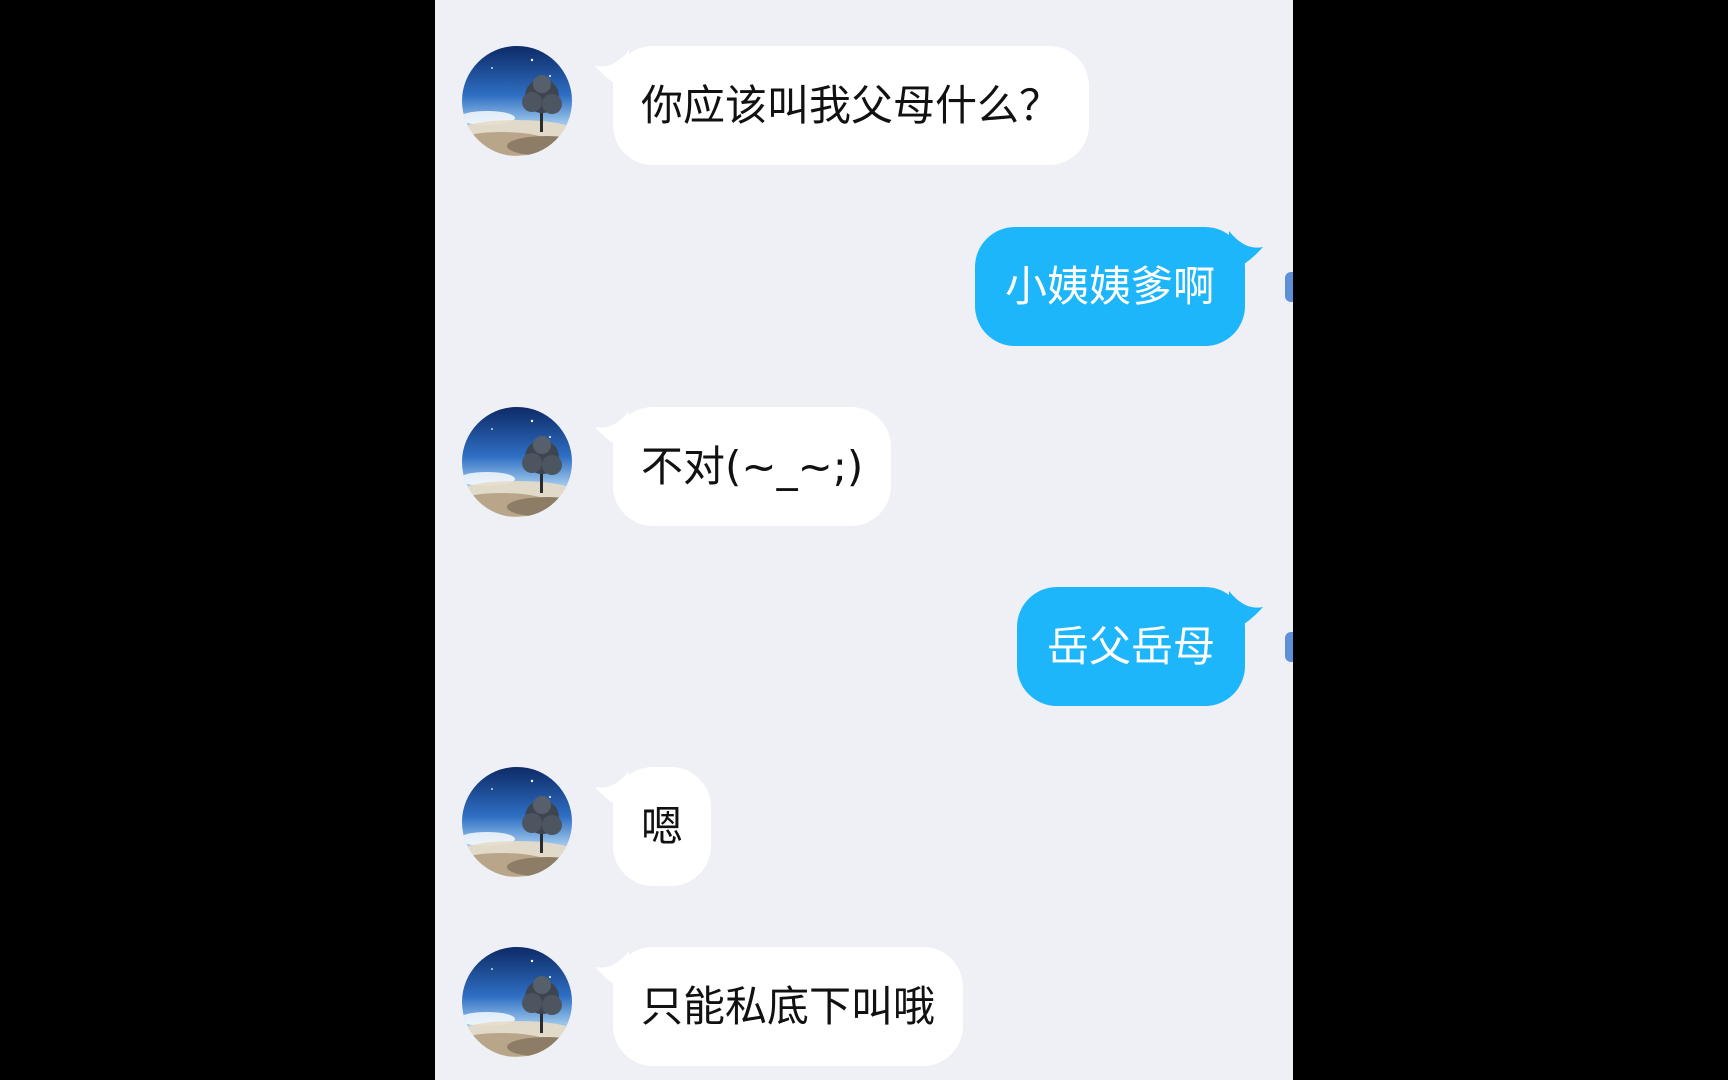  I want to click on message-bubble-incoming: 只能私底下叫哦, so click(779, 1006).